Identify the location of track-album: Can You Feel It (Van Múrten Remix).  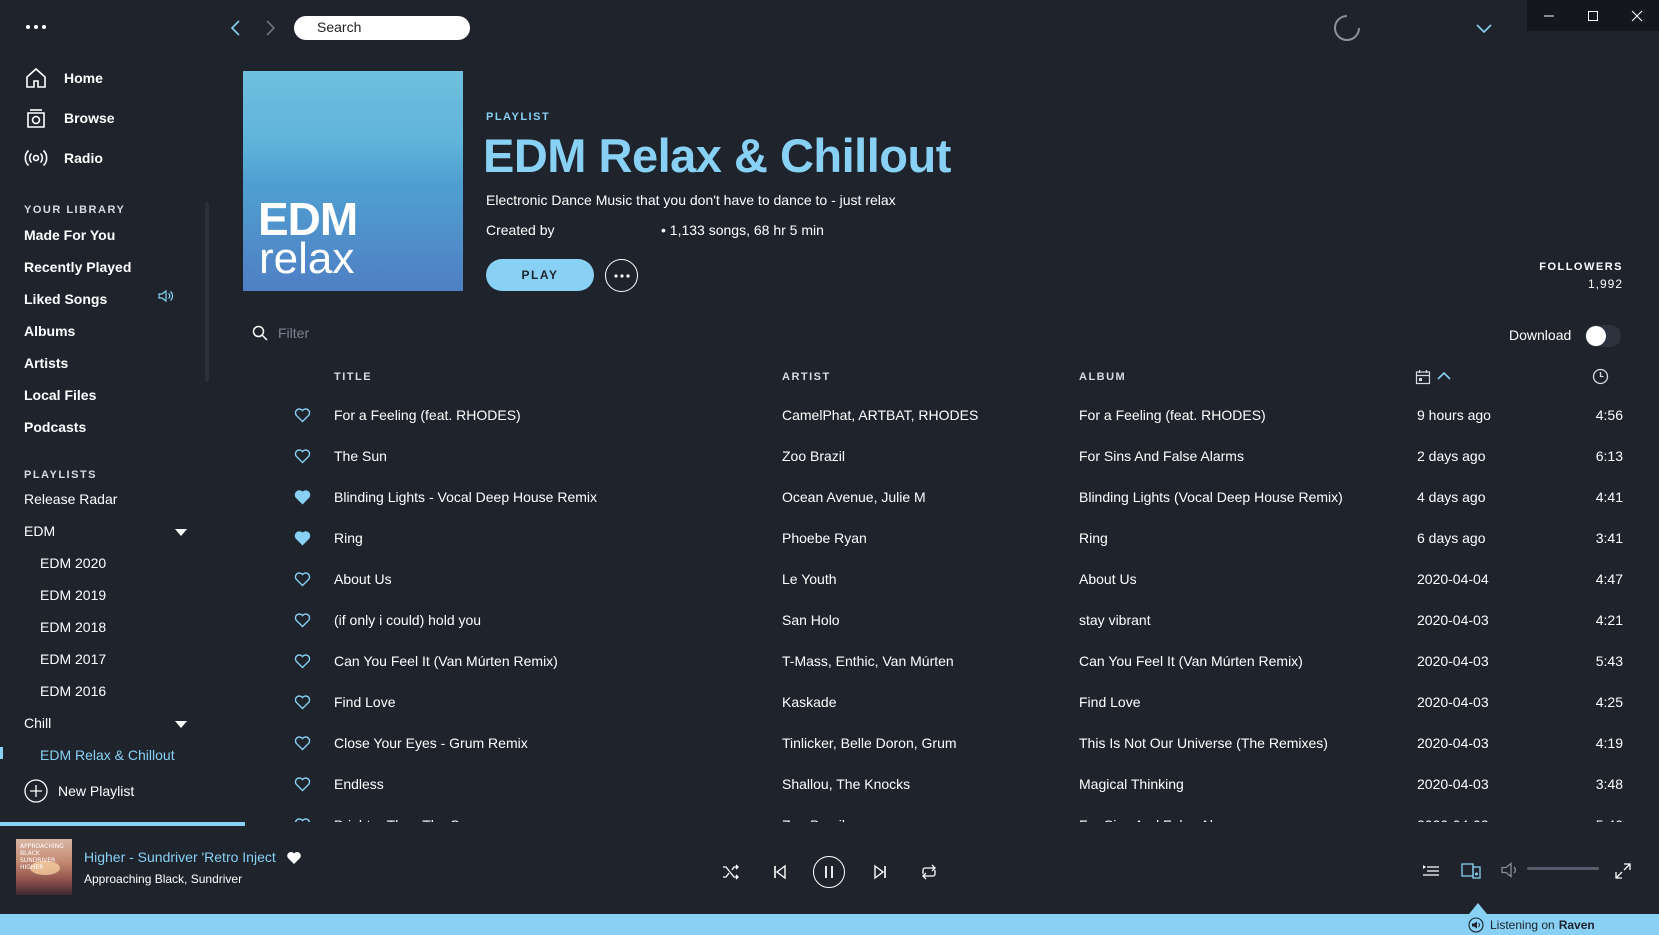
(1191, 661).